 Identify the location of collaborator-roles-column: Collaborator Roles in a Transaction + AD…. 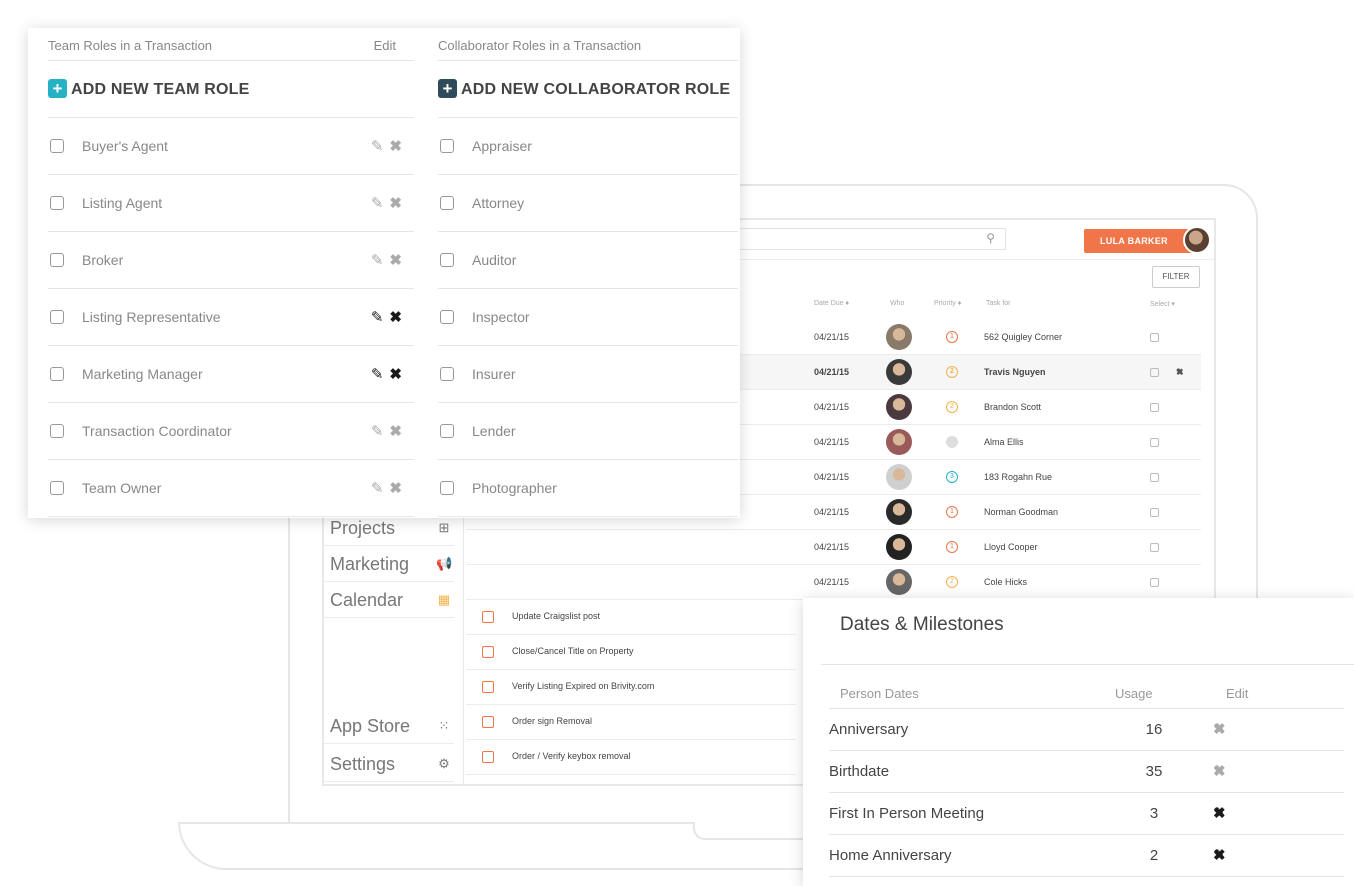
(588, 273).